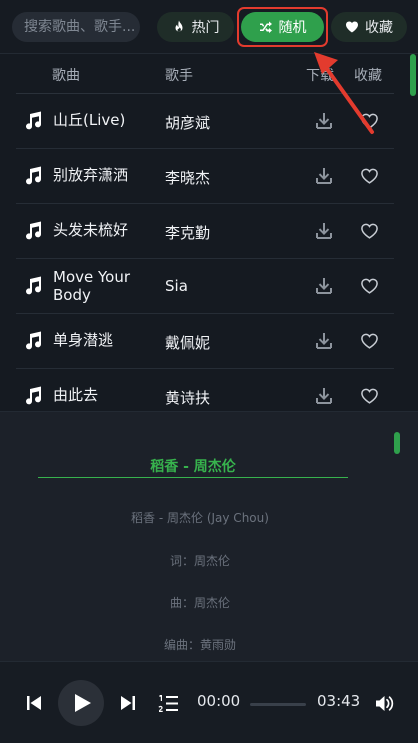  I want to click on song-title: 单身潜逃, so click(103, 340).